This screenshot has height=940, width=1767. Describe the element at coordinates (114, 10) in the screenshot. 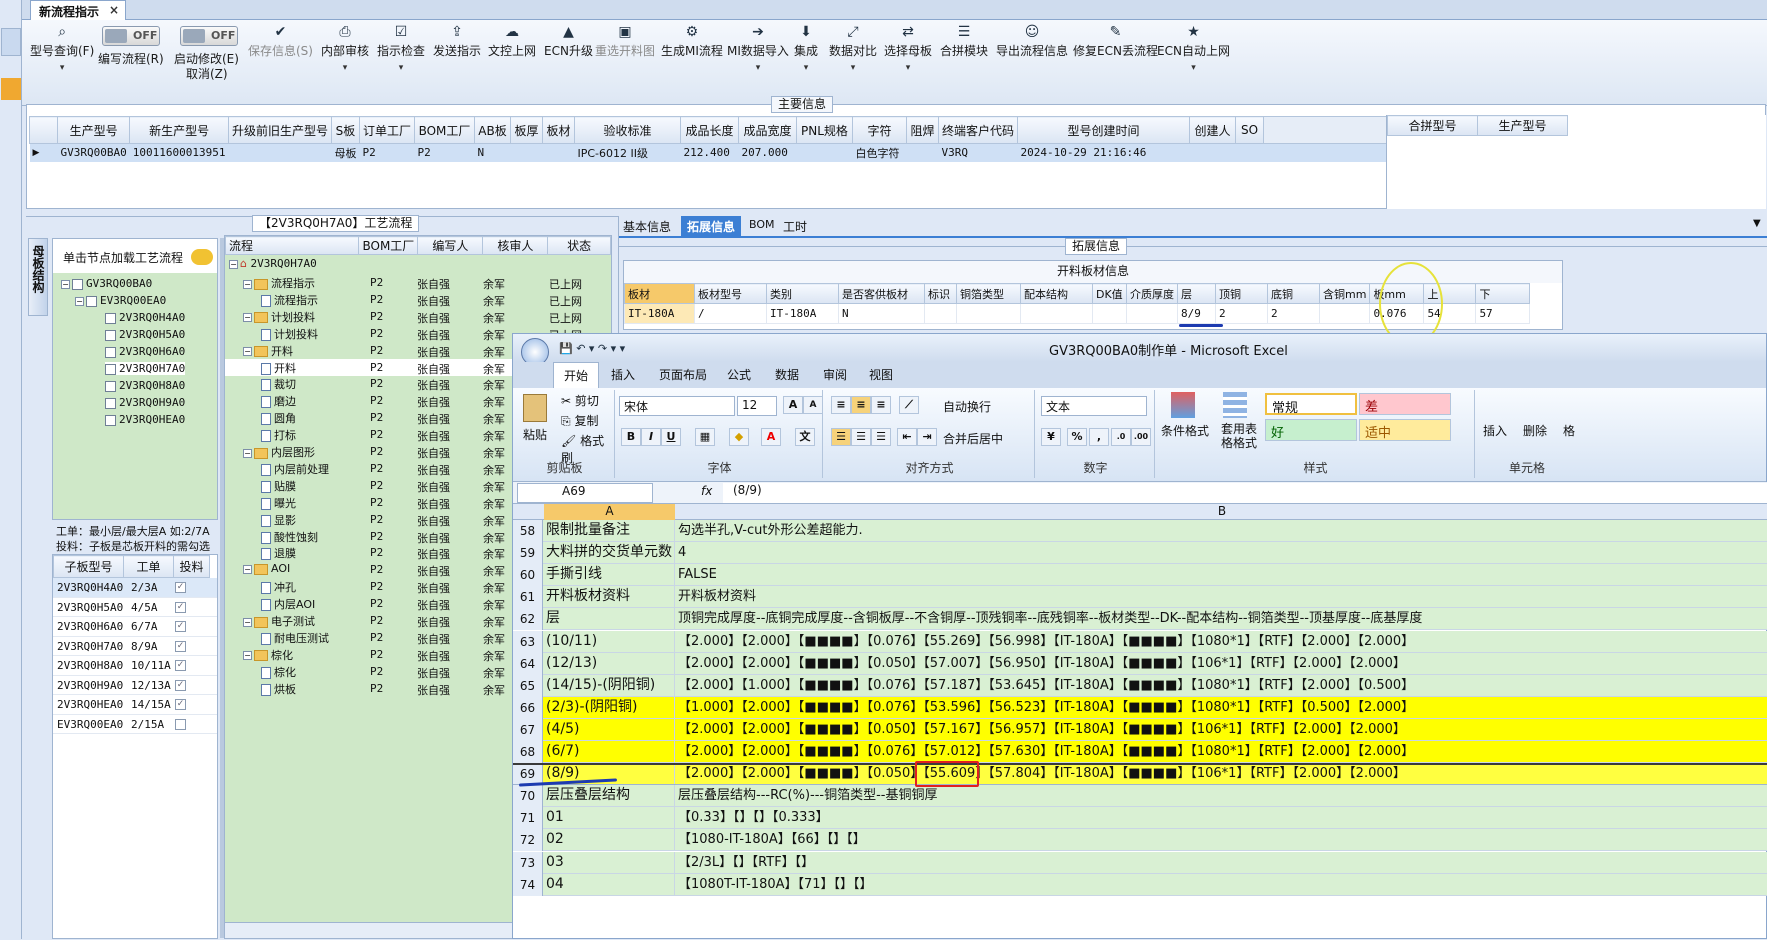

I see `close-icon: ×` at that location.